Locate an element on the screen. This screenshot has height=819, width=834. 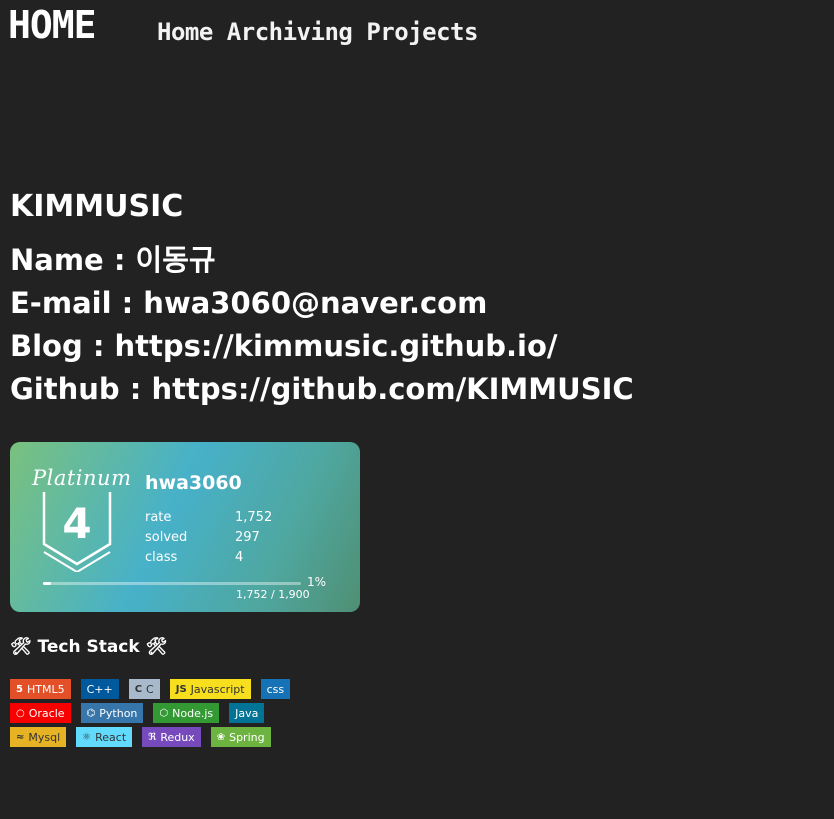
tech-badge-label: Redux is located at coordinates (177, 737).